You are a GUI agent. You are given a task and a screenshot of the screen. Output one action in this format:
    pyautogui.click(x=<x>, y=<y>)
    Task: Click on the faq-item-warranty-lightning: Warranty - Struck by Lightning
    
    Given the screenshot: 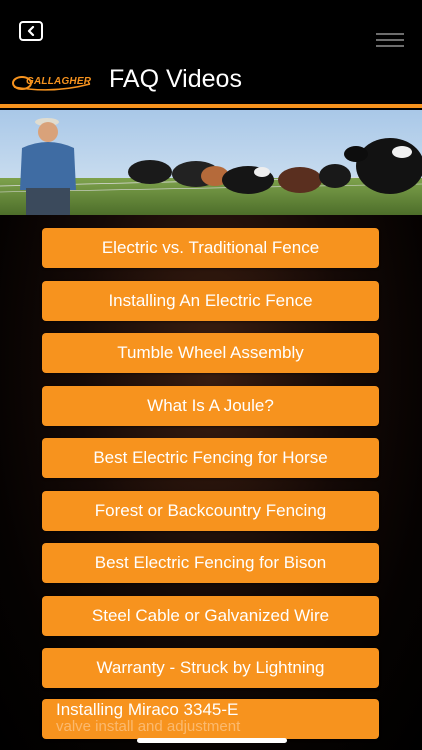 What is the action you would take?
    pyautogui.click(x=210, y=668)
    